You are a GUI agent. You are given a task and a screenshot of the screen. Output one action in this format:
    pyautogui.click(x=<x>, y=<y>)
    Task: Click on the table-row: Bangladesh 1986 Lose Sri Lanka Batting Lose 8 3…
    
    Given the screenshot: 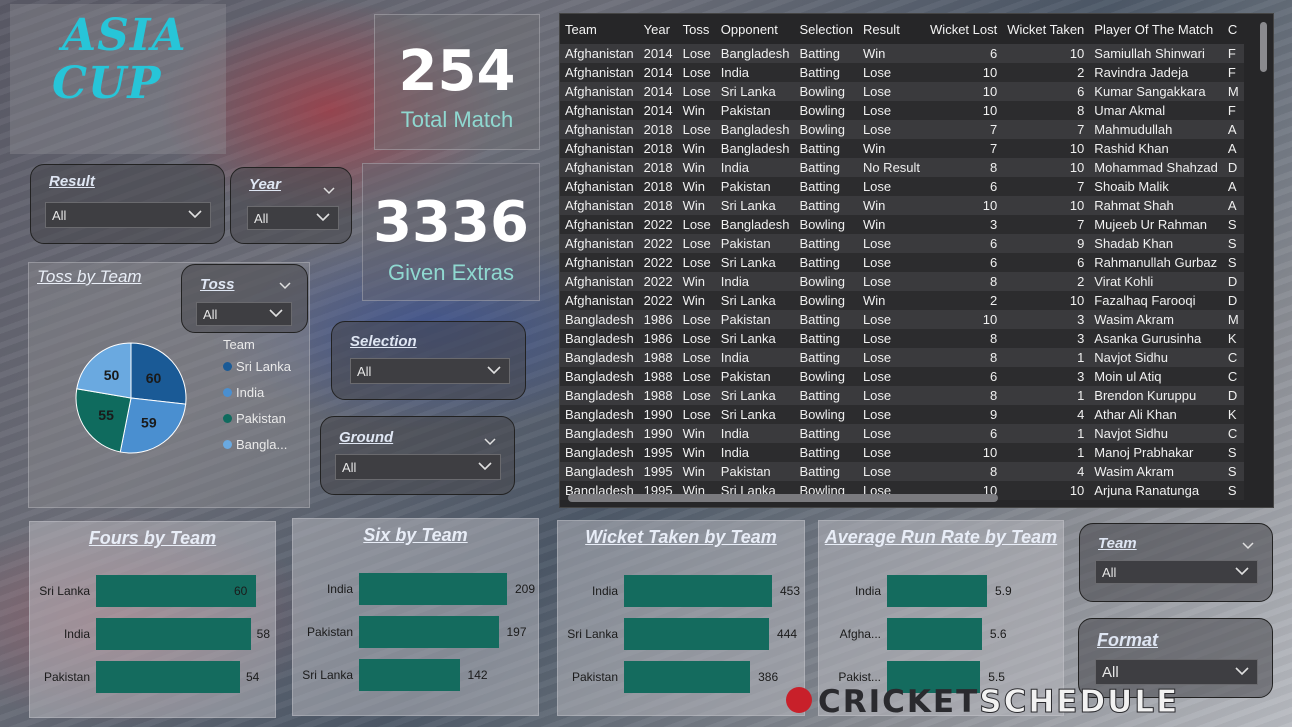 What is the action you would take?
    pyautogui.click(x=902, y=338)
    